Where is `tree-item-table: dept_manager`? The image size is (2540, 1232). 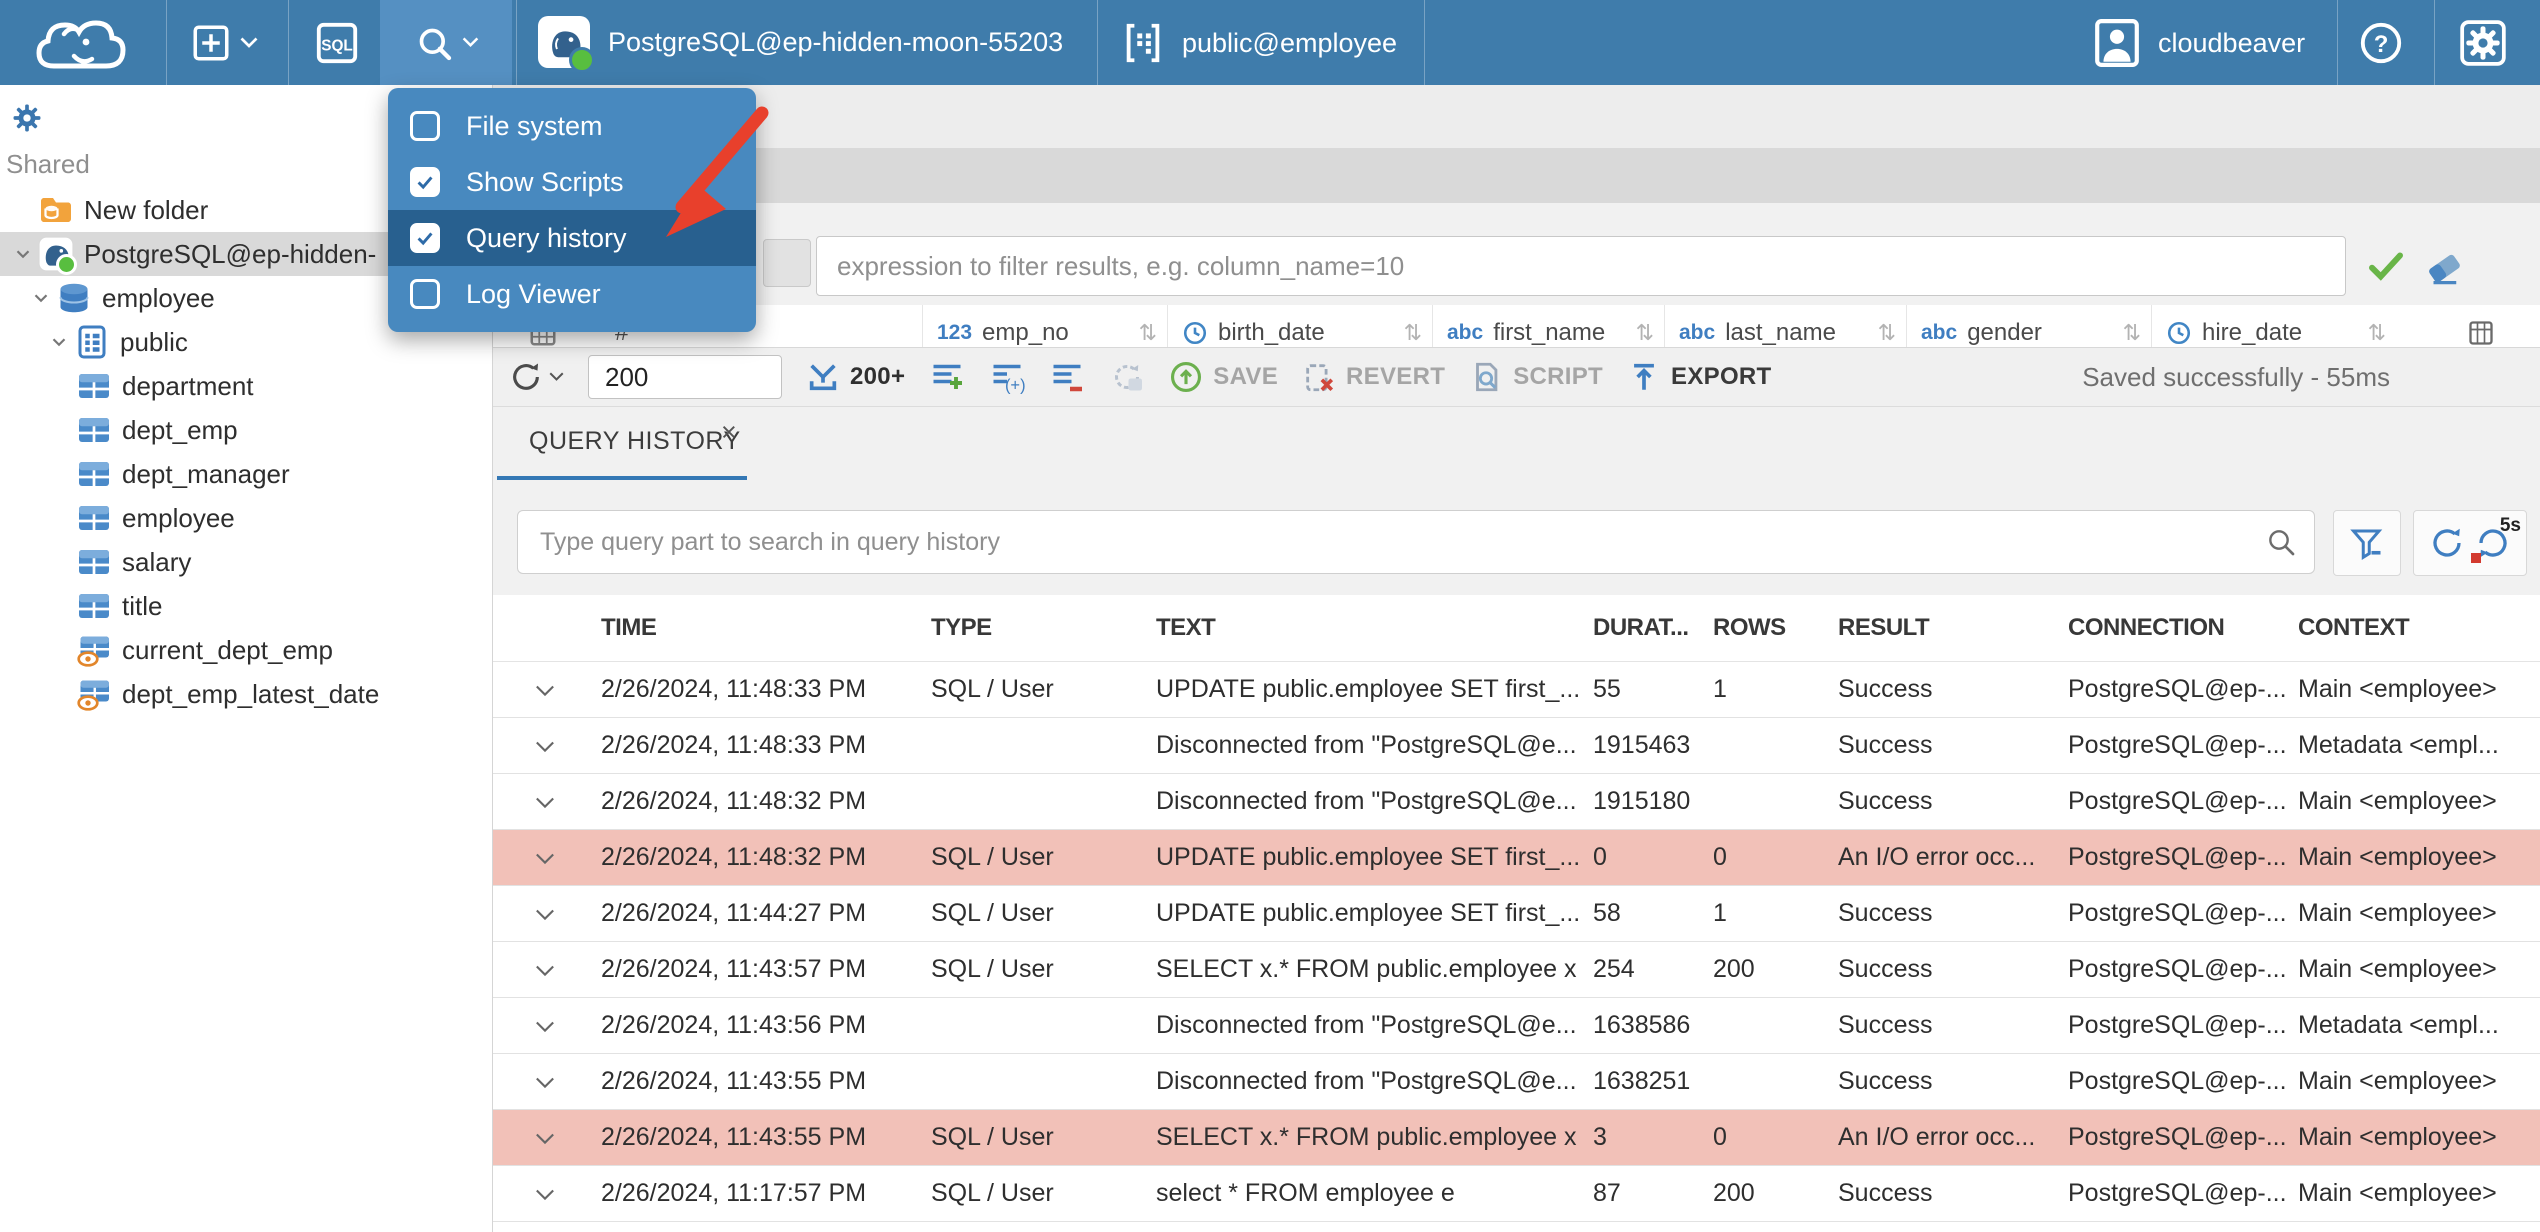 tree-item-table: dept_manager is located at coordinates (246, 474).